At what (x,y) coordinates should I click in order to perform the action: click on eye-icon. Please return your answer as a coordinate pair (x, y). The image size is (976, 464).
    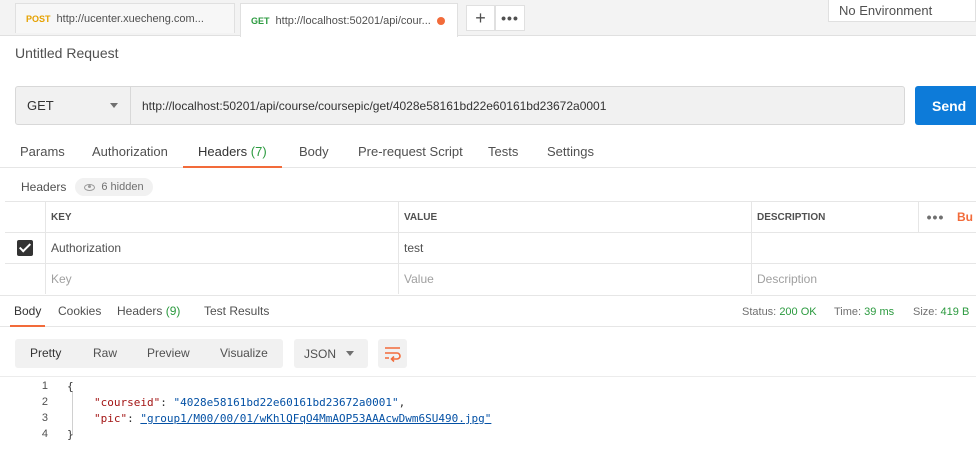
    Looking at the image, I should click on (90, 187).